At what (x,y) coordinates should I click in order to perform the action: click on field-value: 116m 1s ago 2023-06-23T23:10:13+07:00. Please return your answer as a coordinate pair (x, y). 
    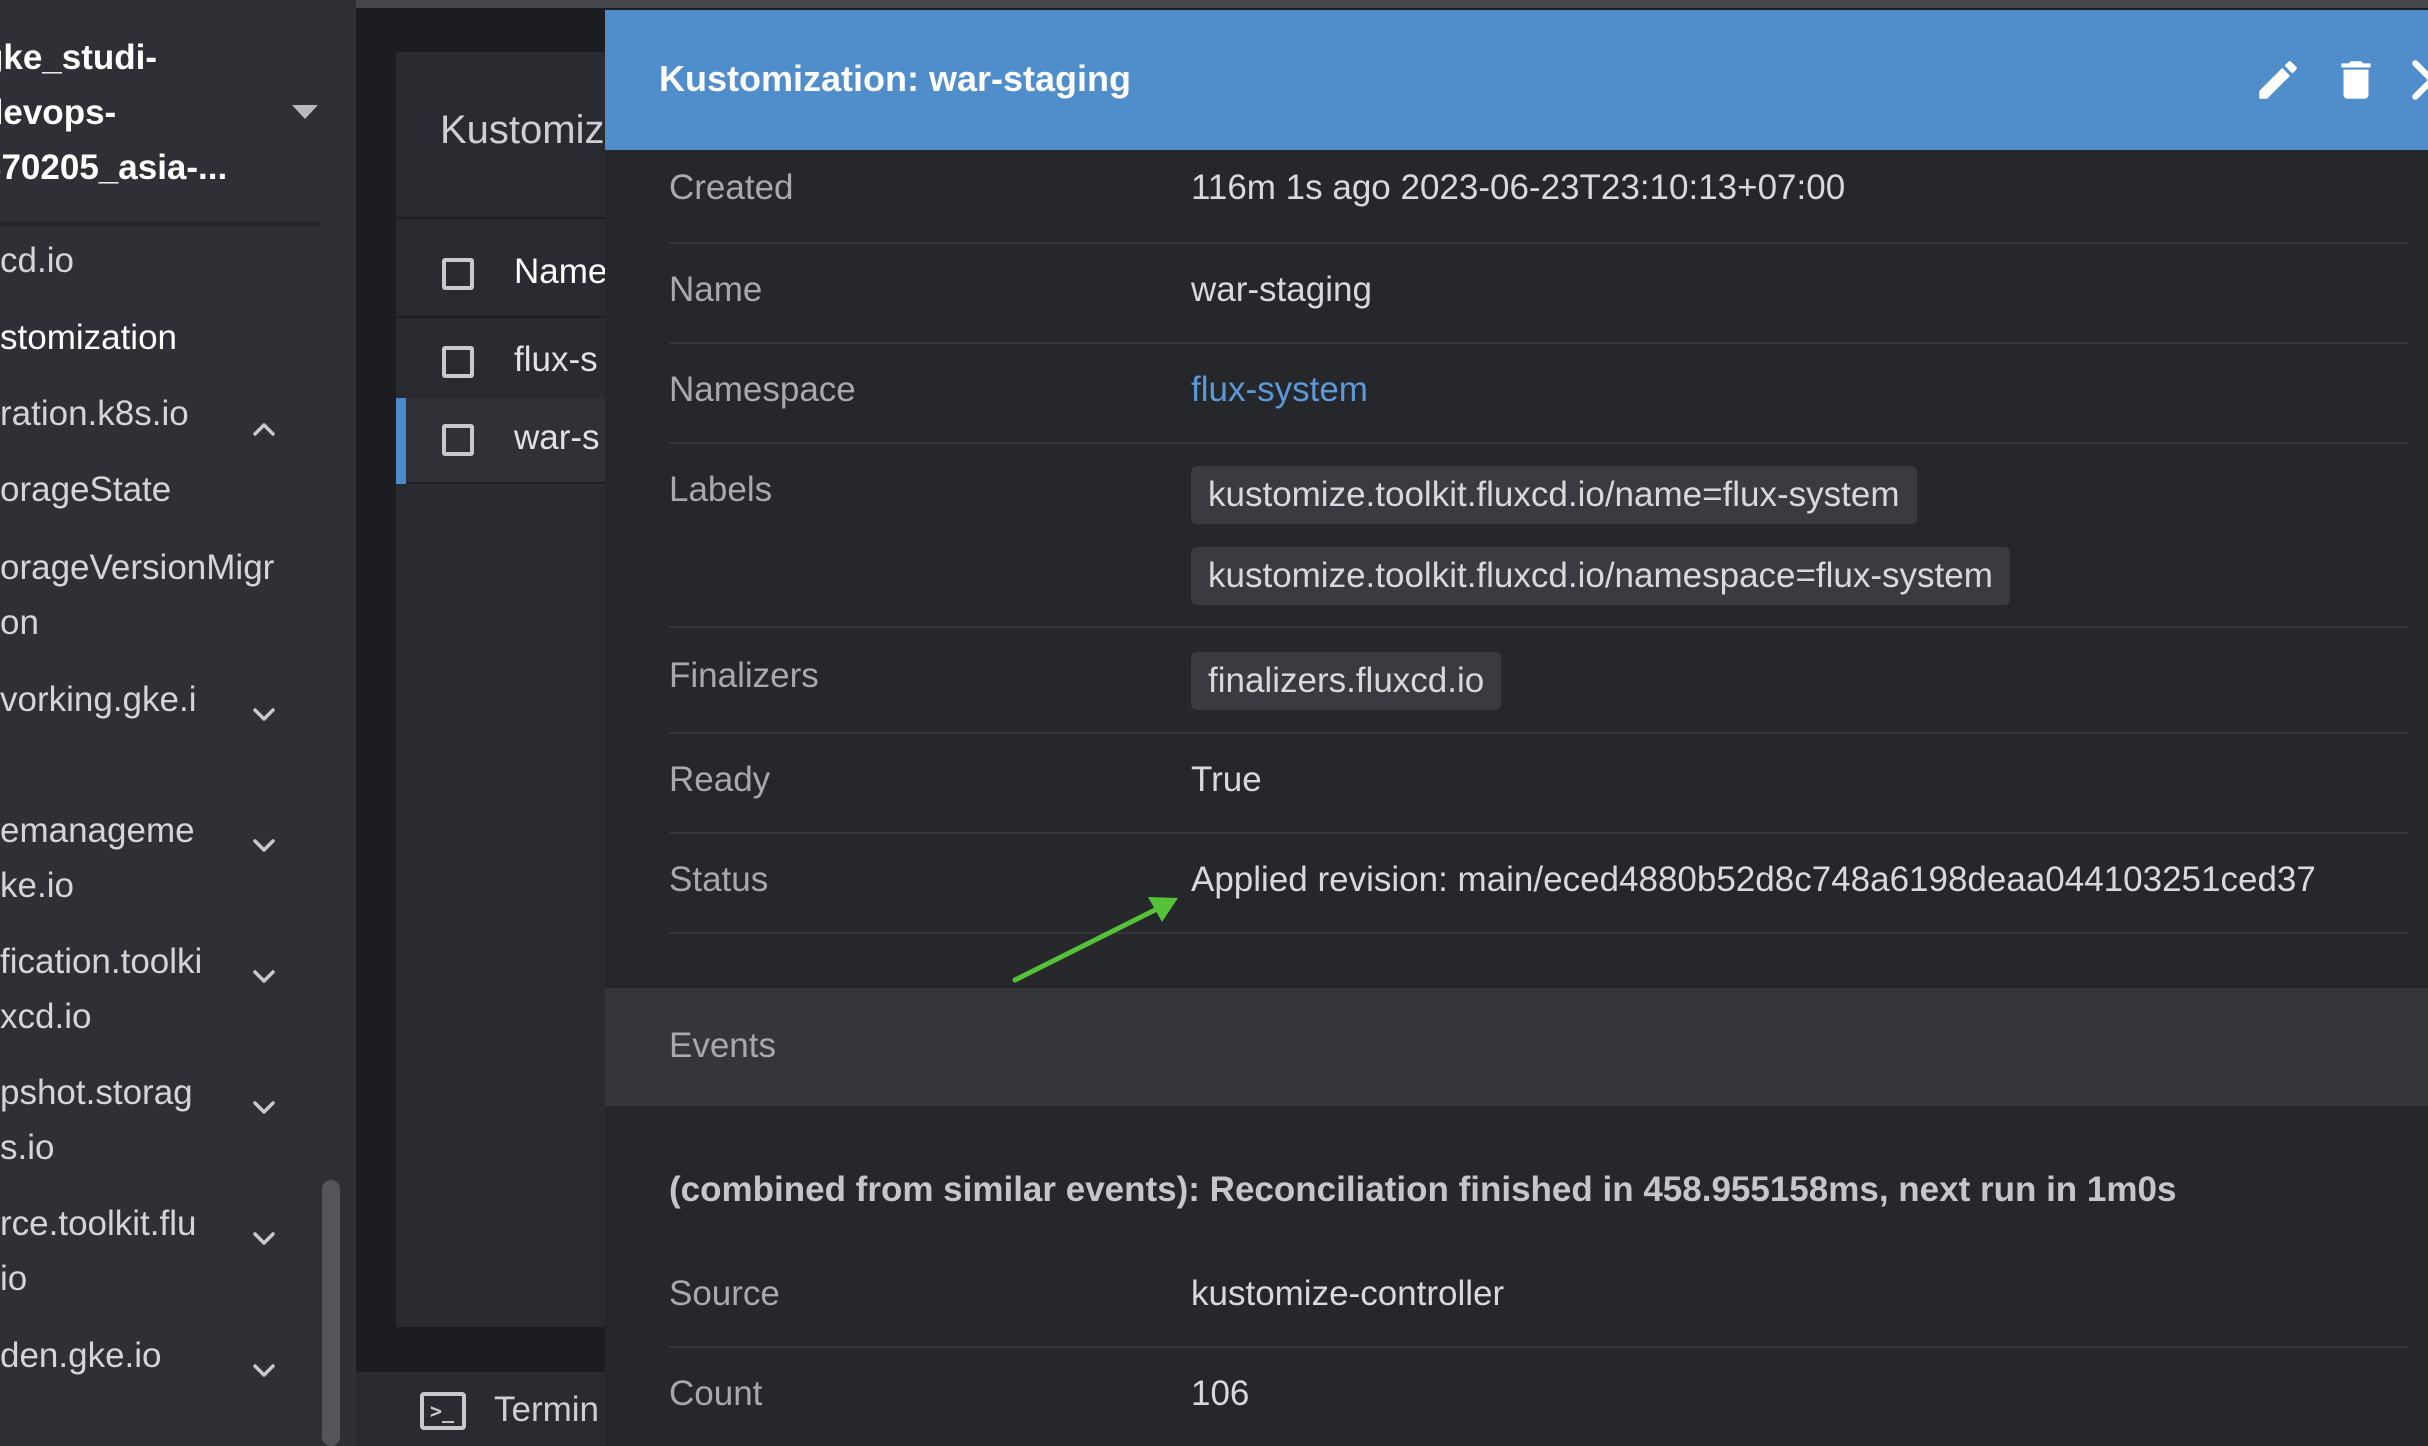
    Looking at the image, I should click on (1518, 187).